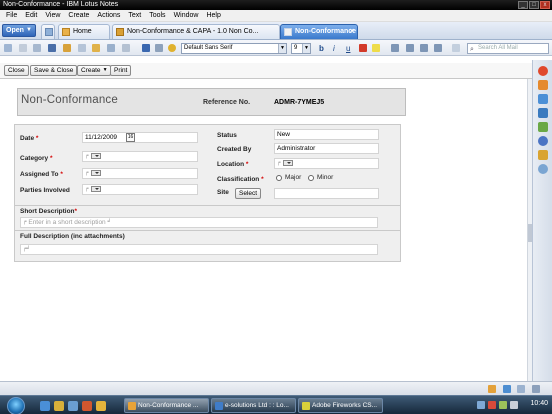  I want to click on location-field: ╒, so click(326, 163).